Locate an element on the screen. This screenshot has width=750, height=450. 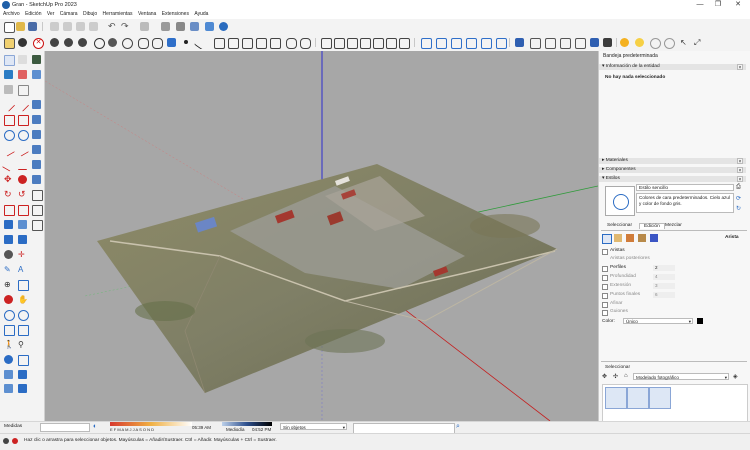
menu-archivo: Archivo is located at coordinates (11, 14).